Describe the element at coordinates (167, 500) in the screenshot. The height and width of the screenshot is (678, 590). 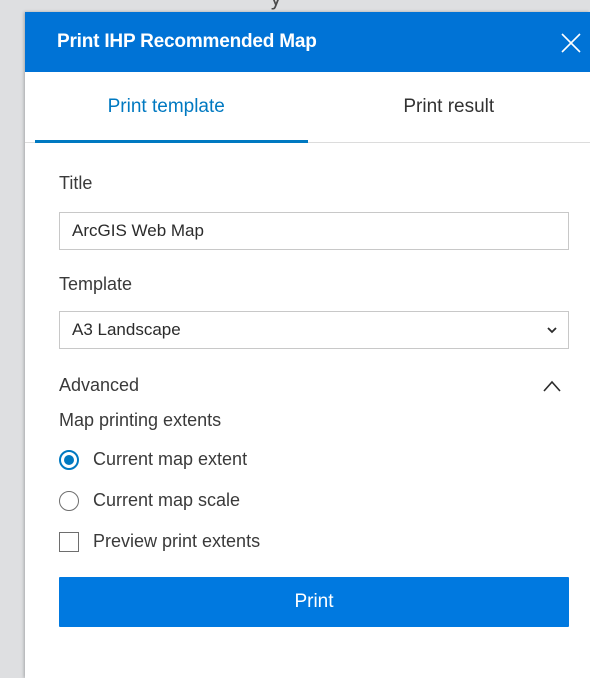
I see `option-current-map-scale-label: Current map scale` at that location.